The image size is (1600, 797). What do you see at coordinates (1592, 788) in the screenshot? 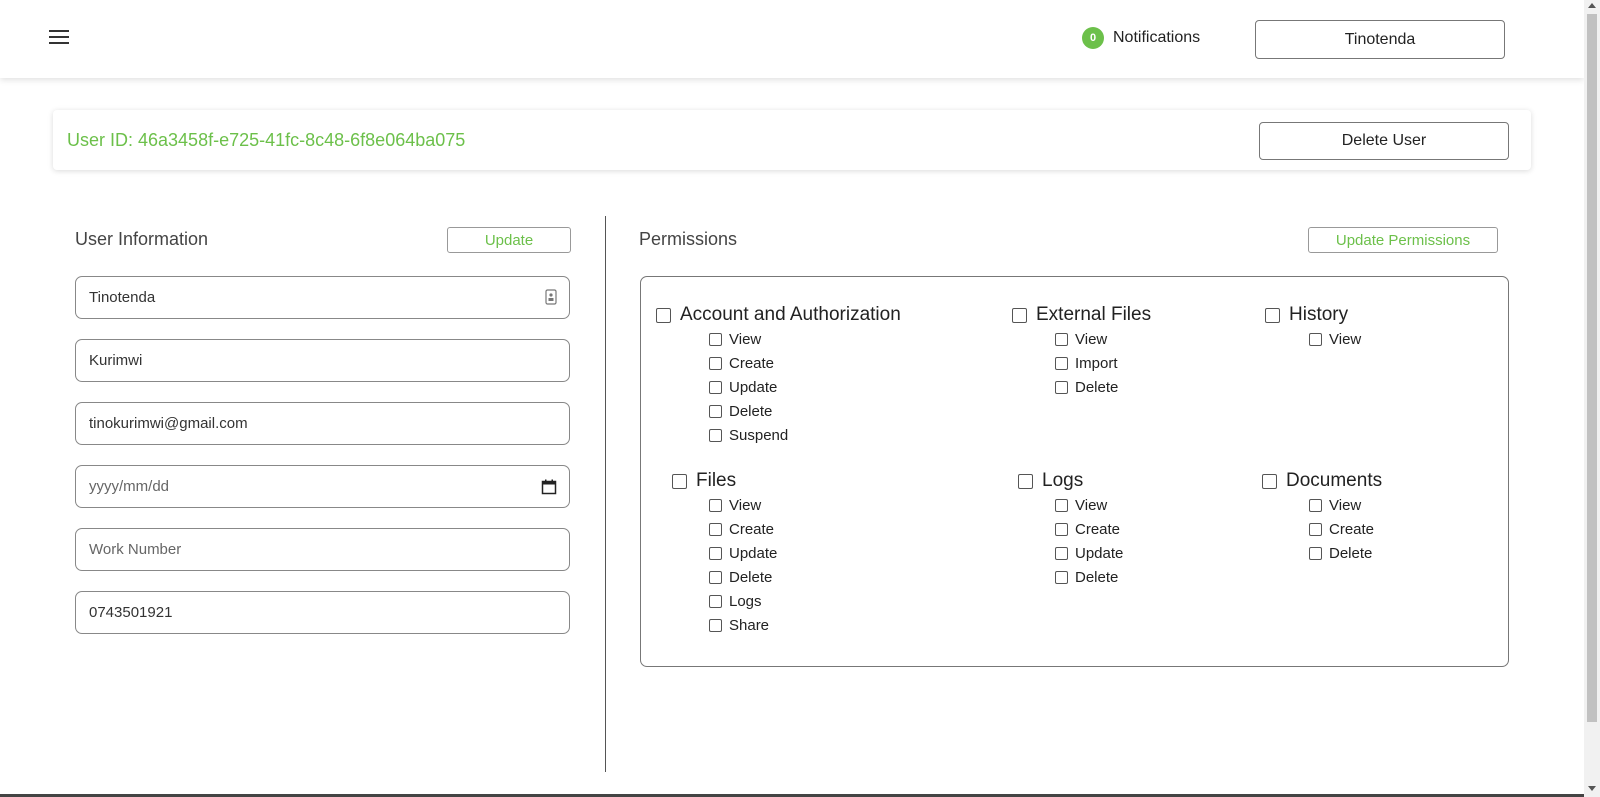
I see `scroll-down-arrow-icon` at bounding box center [1592, 788].